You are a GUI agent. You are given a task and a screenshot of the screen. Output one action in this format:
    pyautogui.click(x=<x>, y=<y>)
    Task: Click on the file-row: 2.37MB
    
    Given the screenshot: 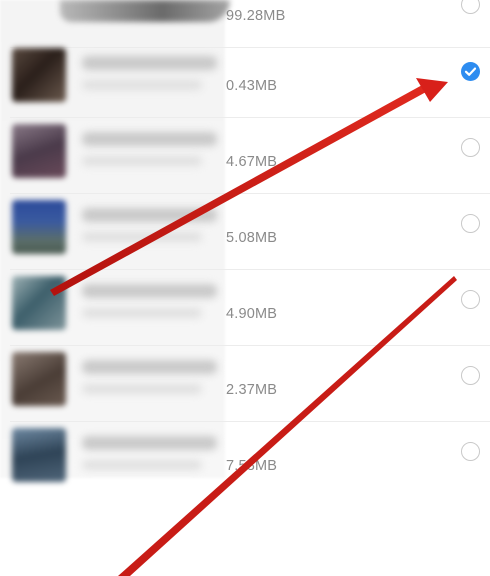 What is the action you would take?
    pyautogui.click(x=245, y=384)
    